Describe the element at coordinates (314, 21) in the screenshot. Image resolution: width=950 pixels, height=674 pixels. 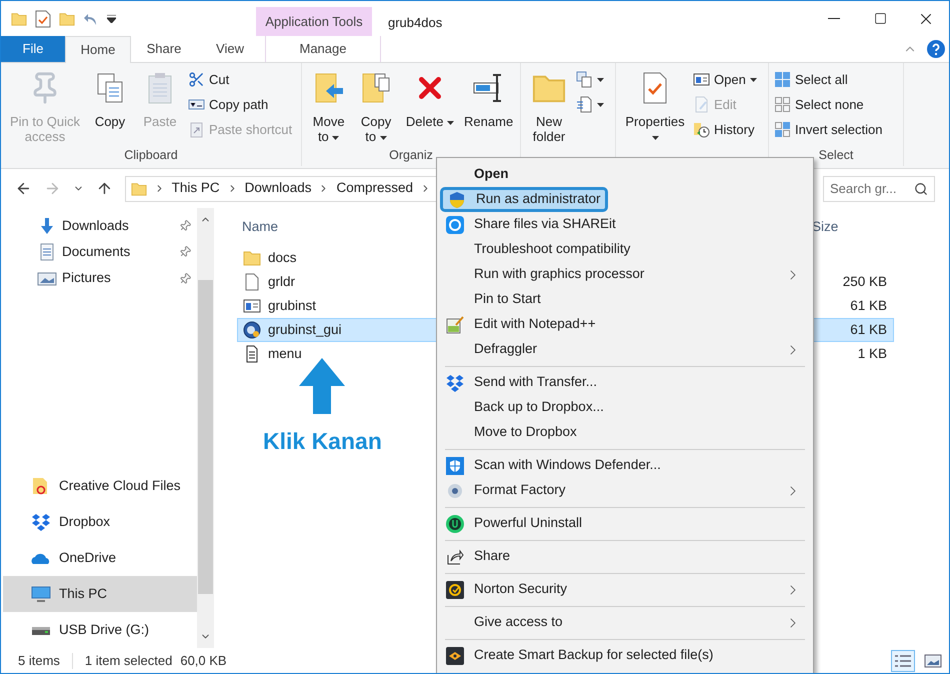
I see `context-tab-group: Application Tools` at that location.